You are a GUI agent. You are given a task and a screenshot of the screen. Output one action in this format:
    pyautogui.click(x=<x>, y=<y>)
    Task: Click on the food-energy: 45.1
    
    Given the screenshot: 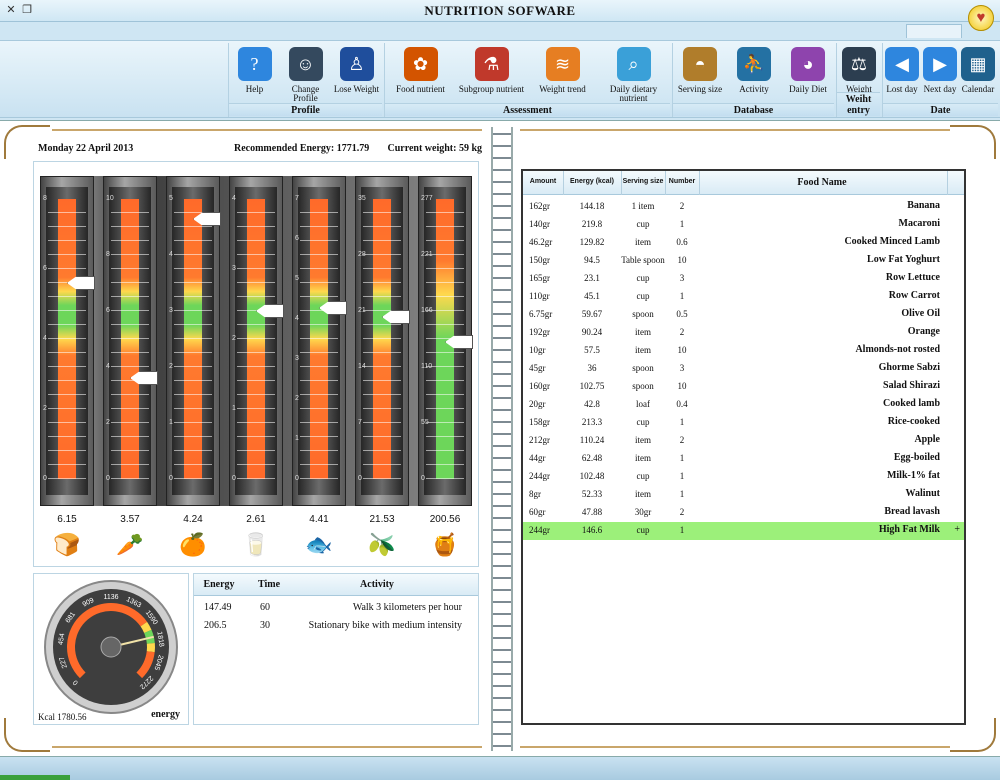 What is the action you would take?
    pyautogui.click(x=592, y=296)
    